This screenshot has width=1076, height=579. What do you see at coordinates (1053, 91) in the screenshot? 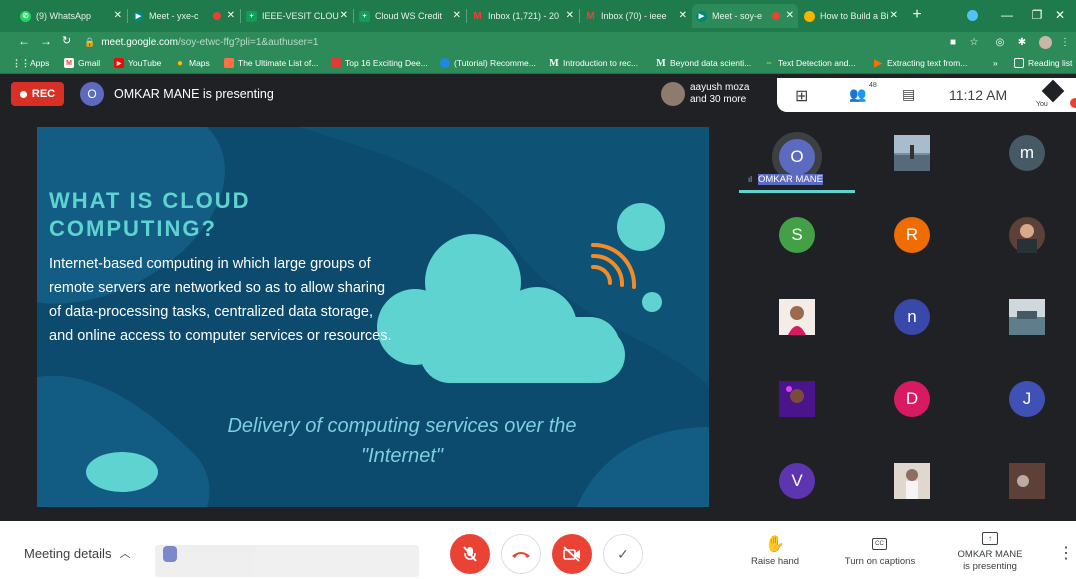
I see `presenting-diamond-icon` at bounding box center [1053, 91].